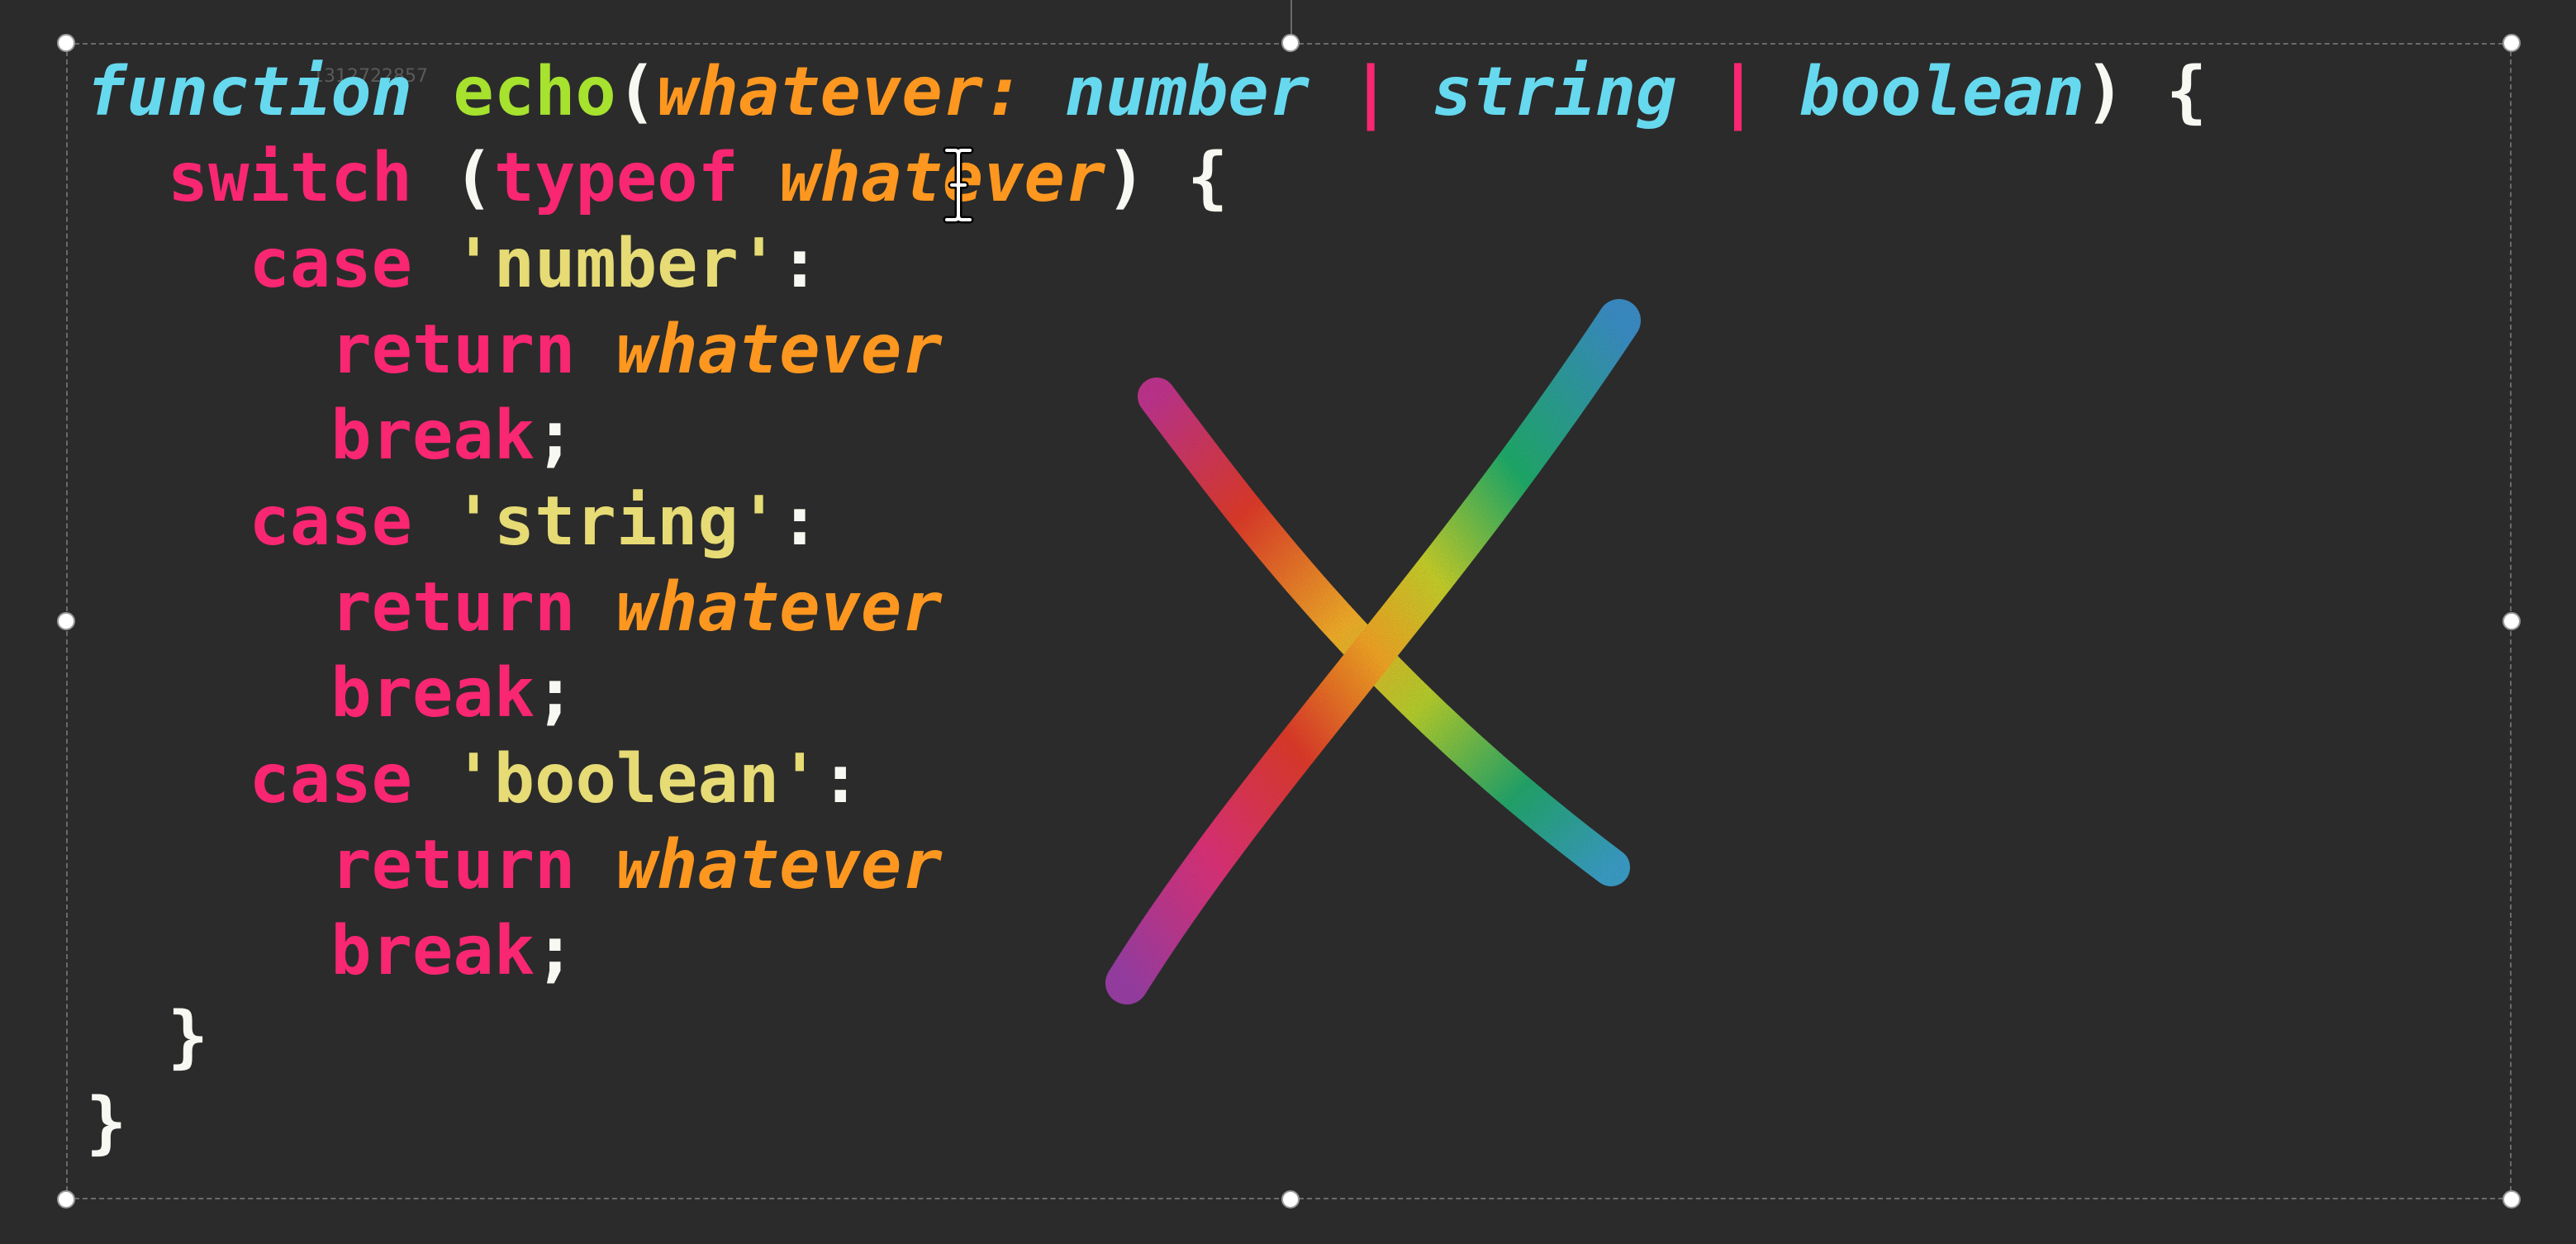  I want to click on type-colon: :, so click(1004, 92).